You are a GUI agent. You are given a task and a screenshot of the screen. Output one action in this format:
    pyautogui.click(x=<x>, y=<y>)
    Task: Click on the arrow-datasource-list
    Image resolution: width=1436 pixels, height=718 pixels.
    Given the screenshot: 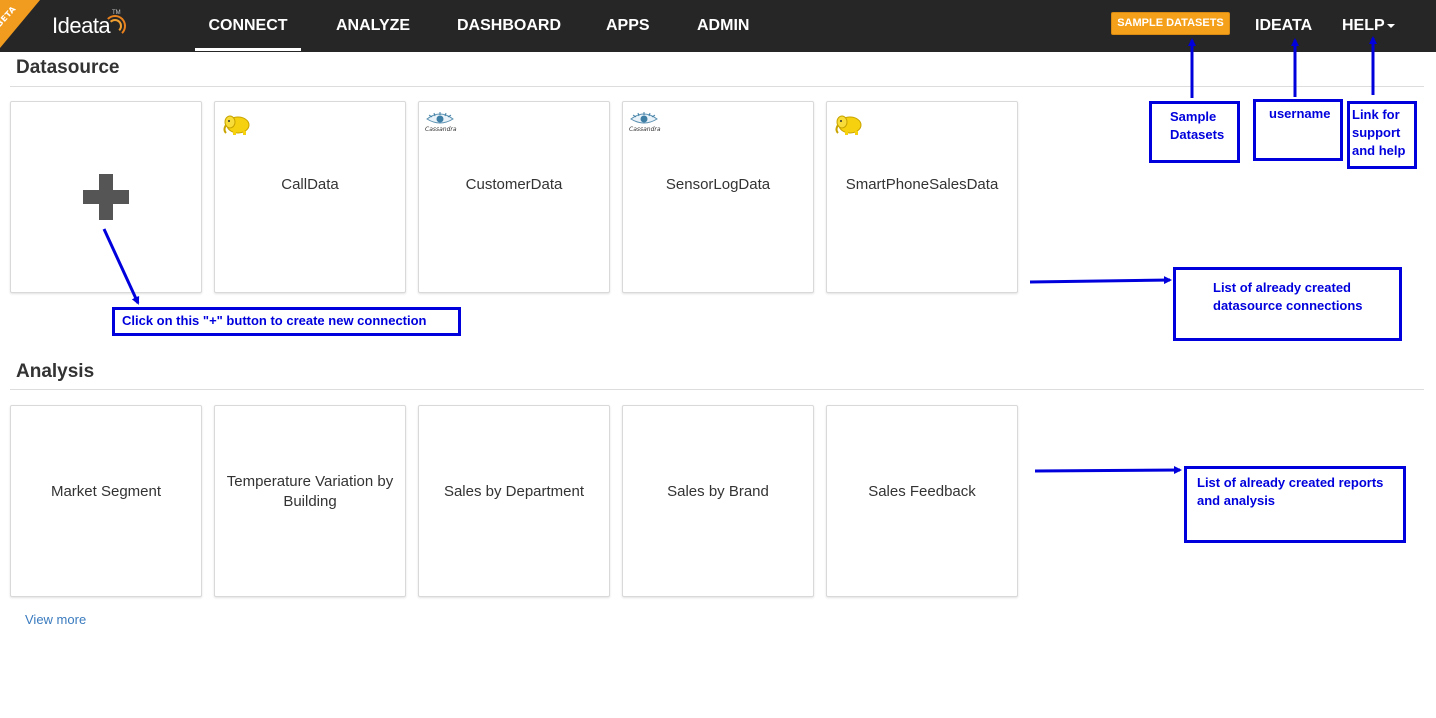 What is the action you would take?
    pyautogui.click(x=1100, y=280)
    